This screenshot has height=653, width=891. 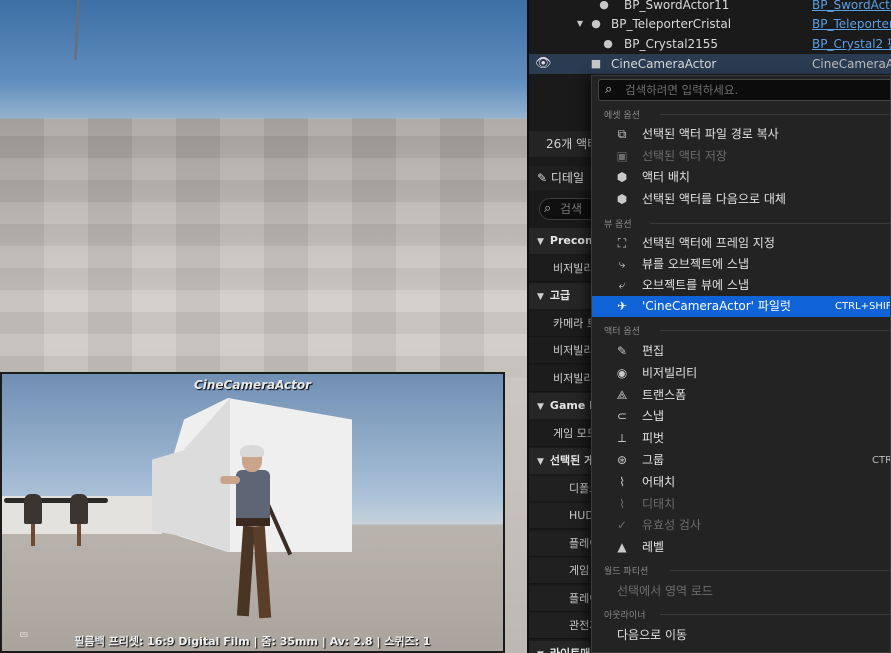 I want to click on details-property: 관전자, so click(x=564, y=626).